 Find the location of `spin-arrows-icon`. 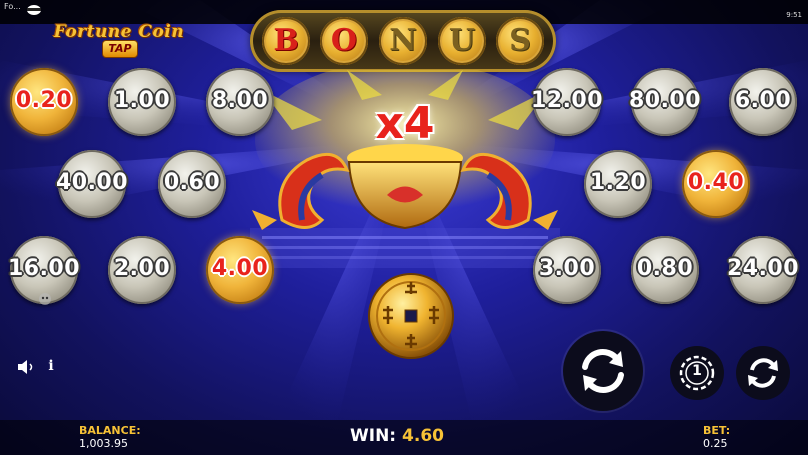

spin-arrows-icon is located at coordinates (603, 371).